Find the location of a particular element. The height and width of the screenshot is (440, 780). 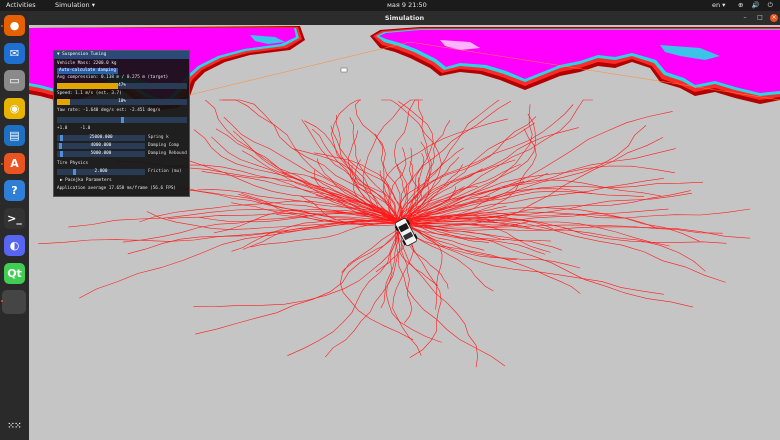

friction-value: 2.000 is located at coordinates (101, 171).